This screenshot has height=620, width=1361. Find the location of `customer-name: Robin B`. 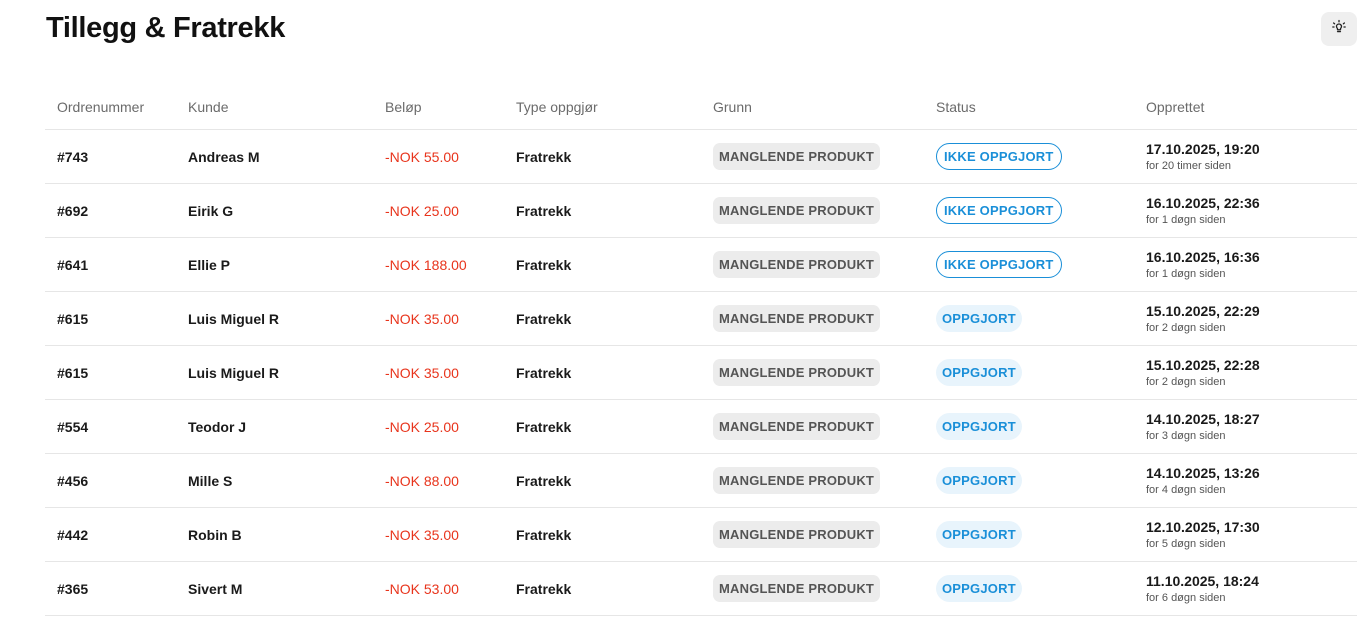

customer-name: Robin B is located at coordinates (215, 534).